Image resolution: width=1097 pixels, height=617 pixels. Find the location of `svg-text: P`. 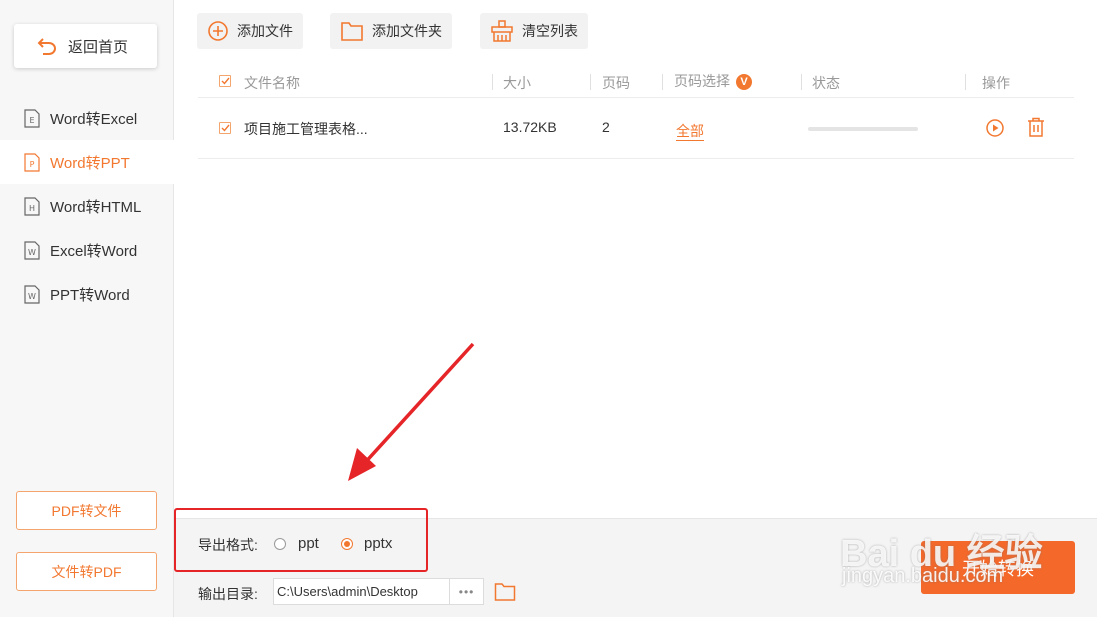

svg-text: P is located at coordinates (32, 164).